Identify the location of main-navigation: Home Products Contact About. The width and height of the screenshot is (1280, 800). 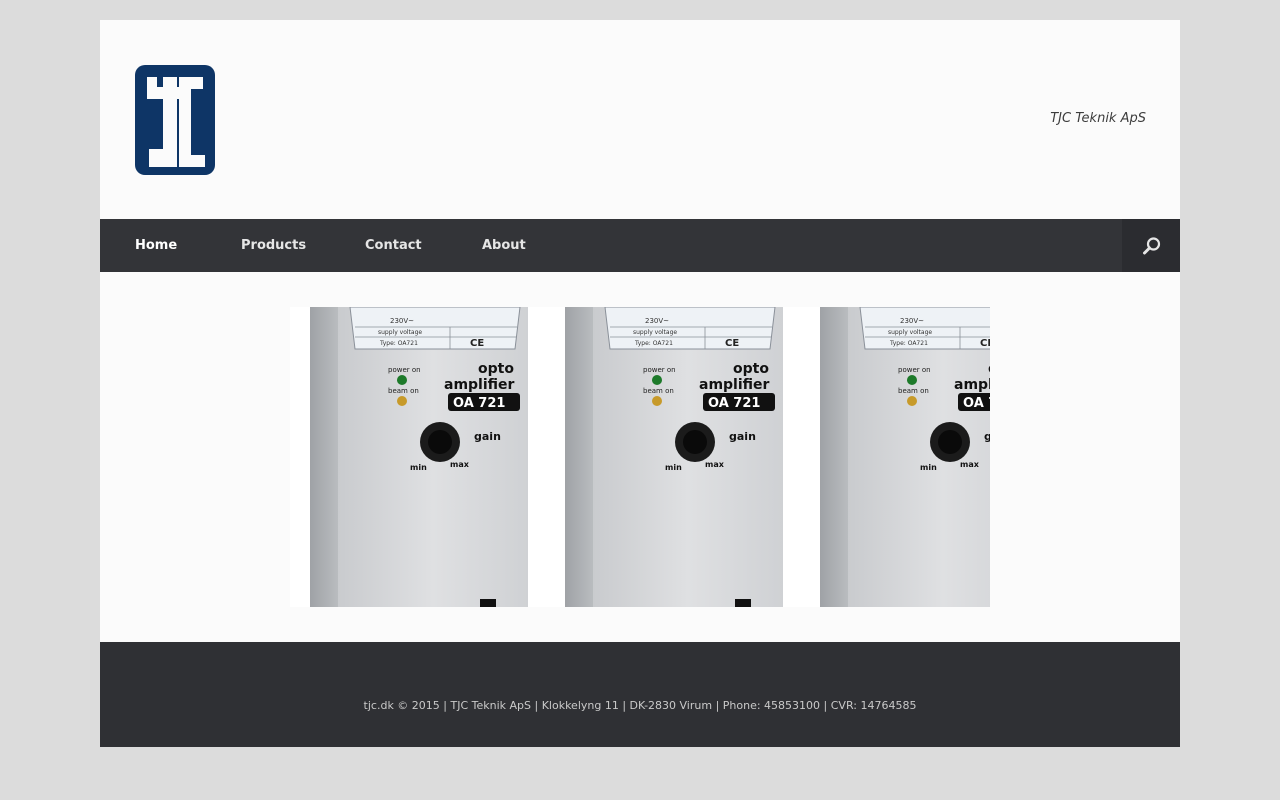
(640, 245).